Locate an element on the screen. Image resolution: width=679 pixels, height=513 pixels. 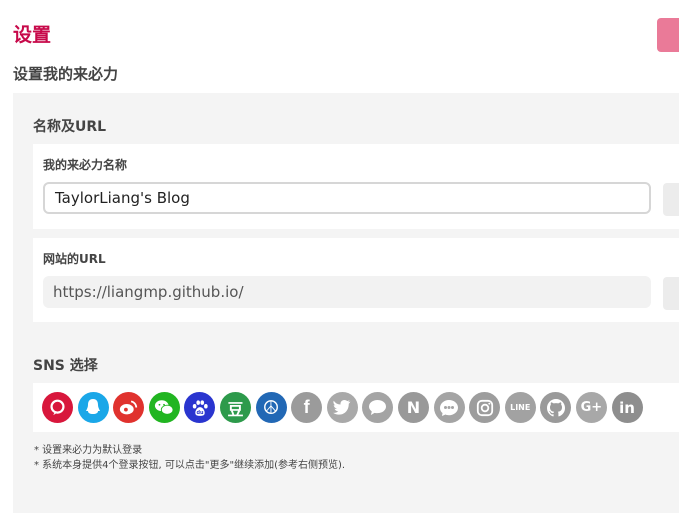
naver-icon: N is located at coordinates (413, 407).